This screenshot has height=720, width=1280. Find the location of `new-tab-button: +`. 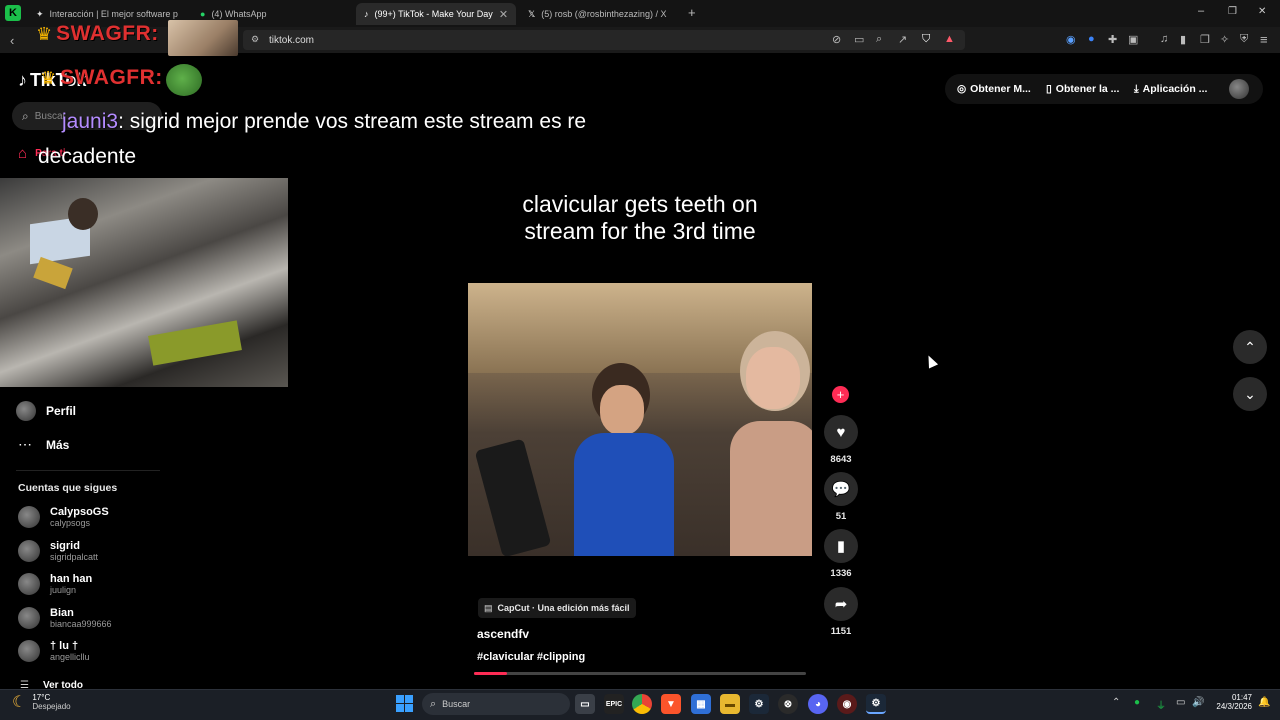

new-tab-button: + is located at coordinates (692, 12).